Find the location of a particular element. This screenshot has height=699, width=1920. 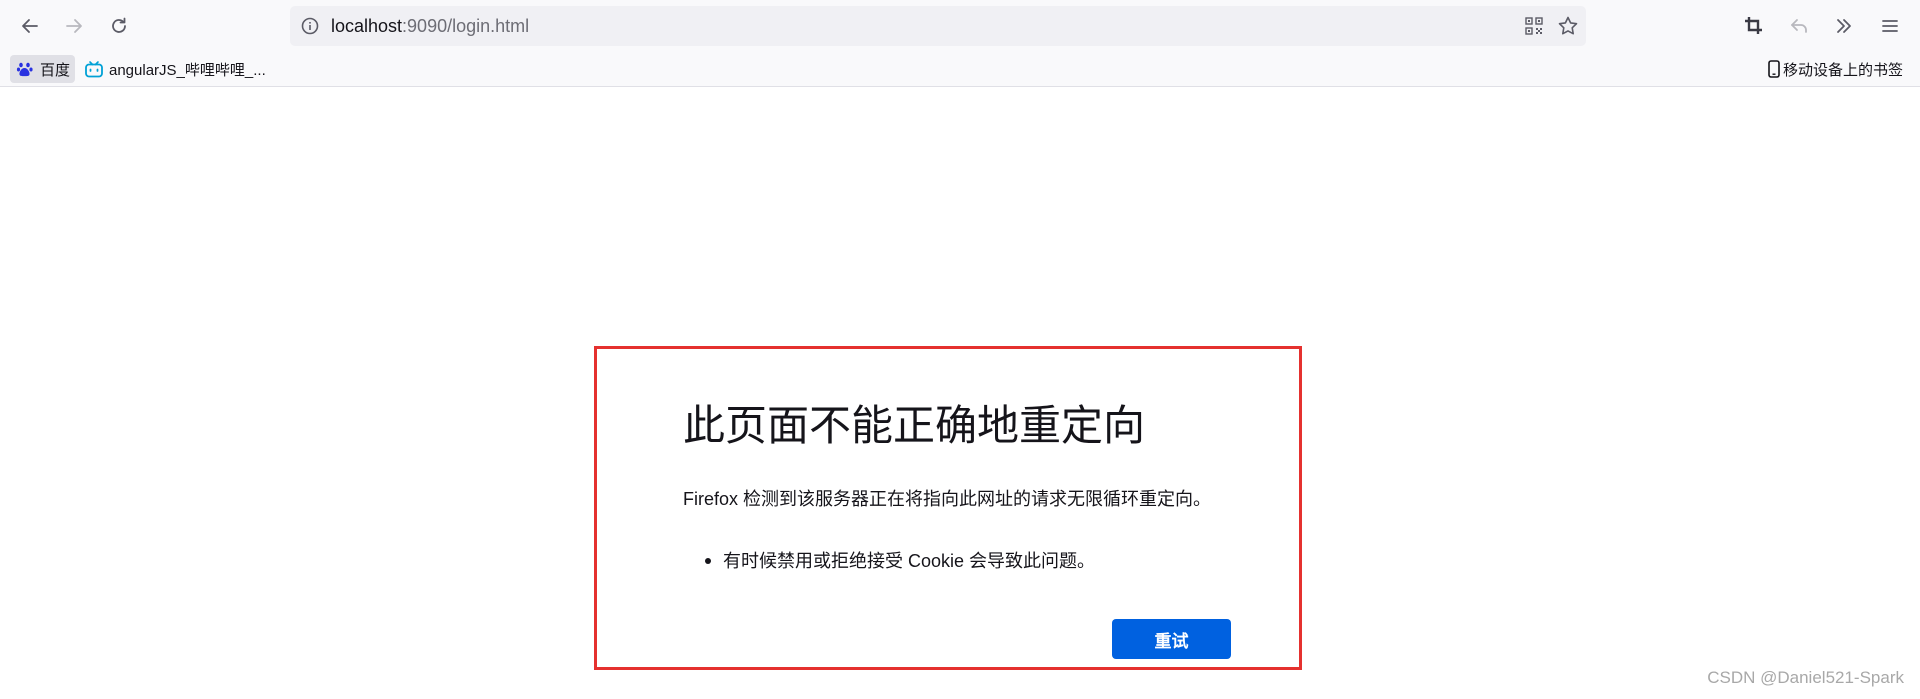

error-description: Firefox 检测到该服务器正在将指向此网址的请求无限循环重定向。 is located at coordinates (947, 499).